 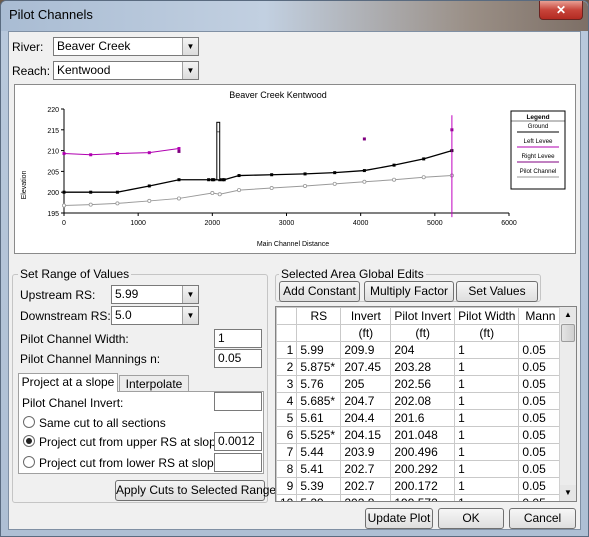 I want to click on lower-slope-input, so click(x=238, y=462).